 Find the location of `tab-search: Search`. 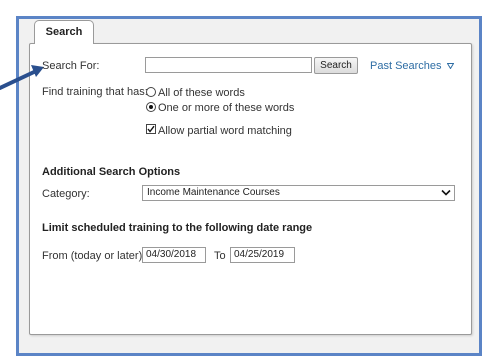

tab-search: Search is located at coordinates (64, 32).